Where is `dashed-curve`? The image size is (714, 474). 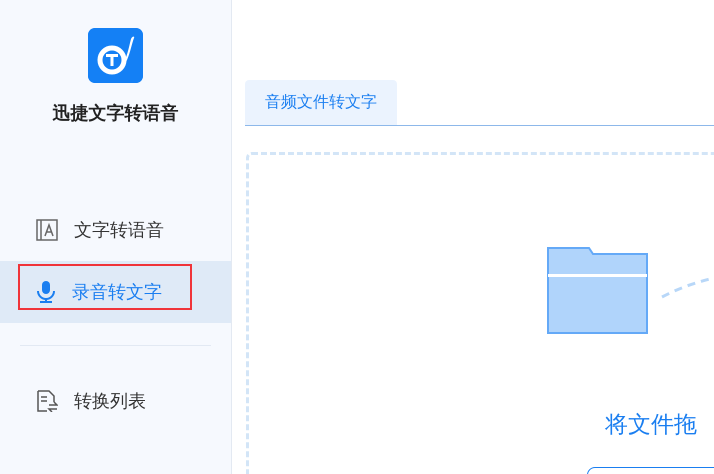 dashed-curve is located at coordinates (685, 287).